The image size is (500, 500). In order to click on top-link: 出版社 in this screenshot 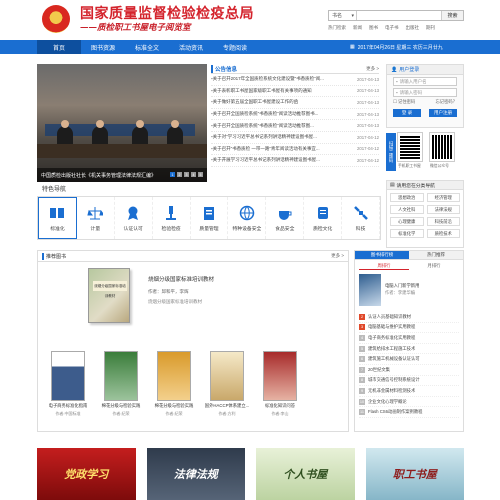, I will do `click(413, 28)`.